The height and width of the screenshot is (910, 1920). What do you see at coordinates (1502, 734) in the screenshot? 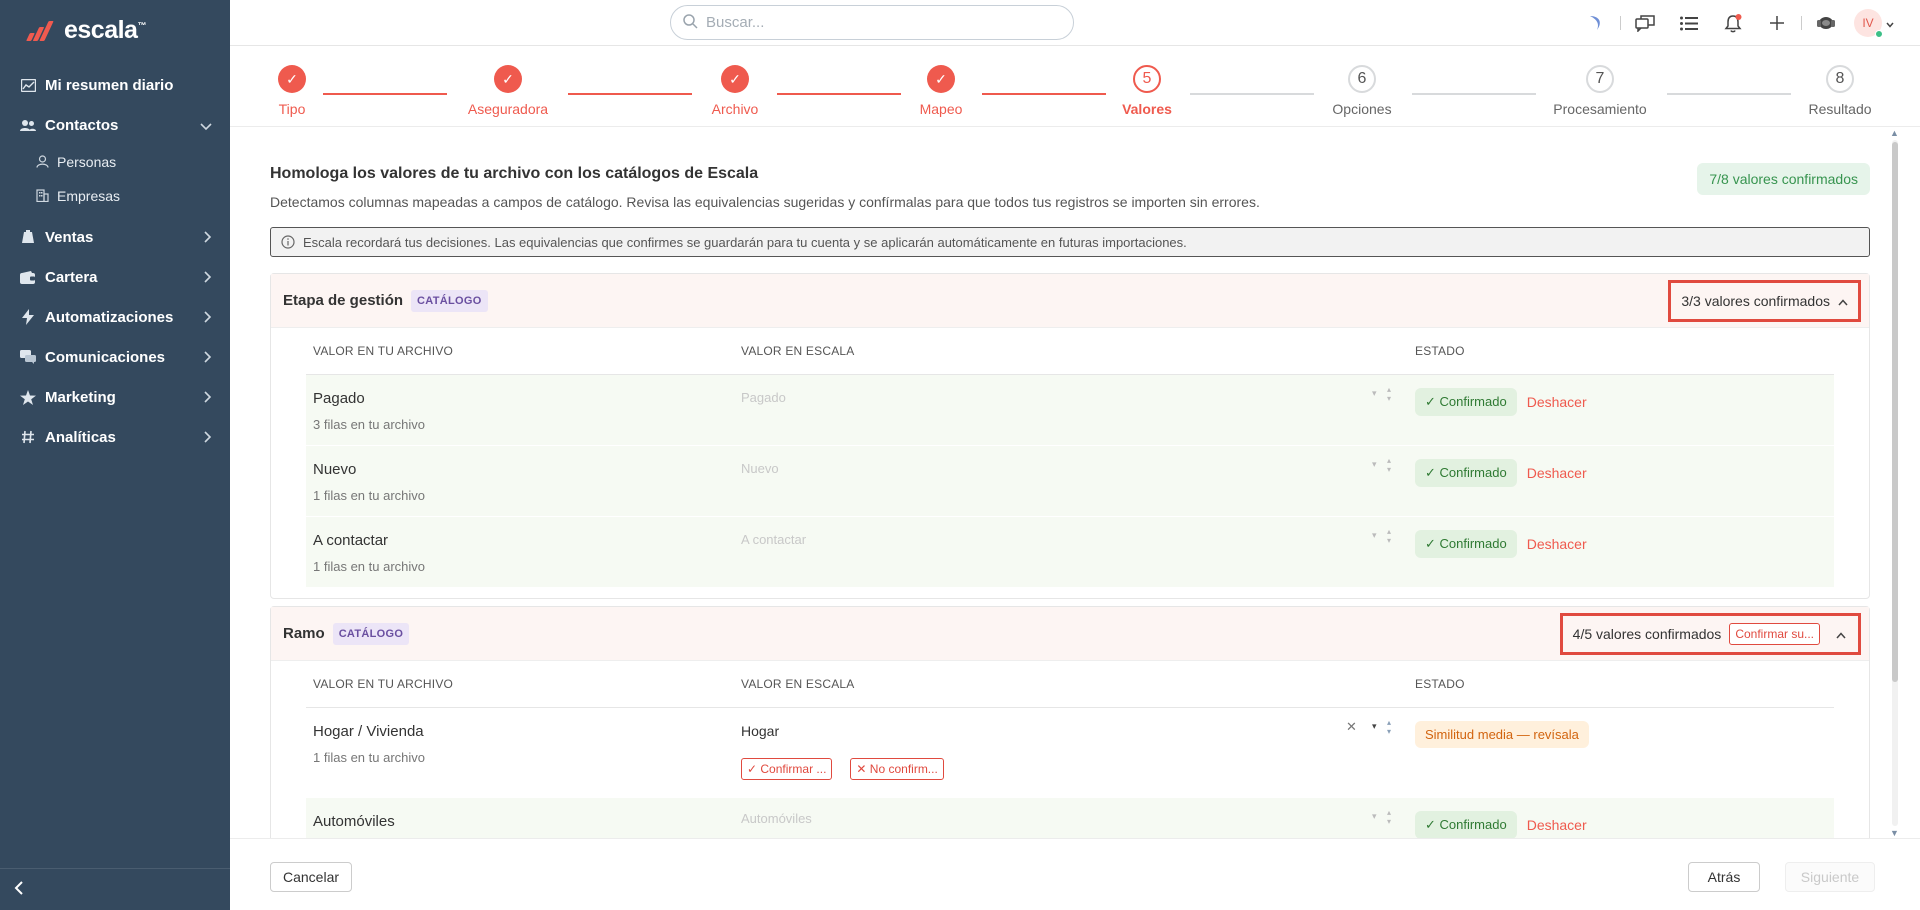
I see `medium-similarity-badge: Similitud media — revísala` at bounding box center [1502, 734].